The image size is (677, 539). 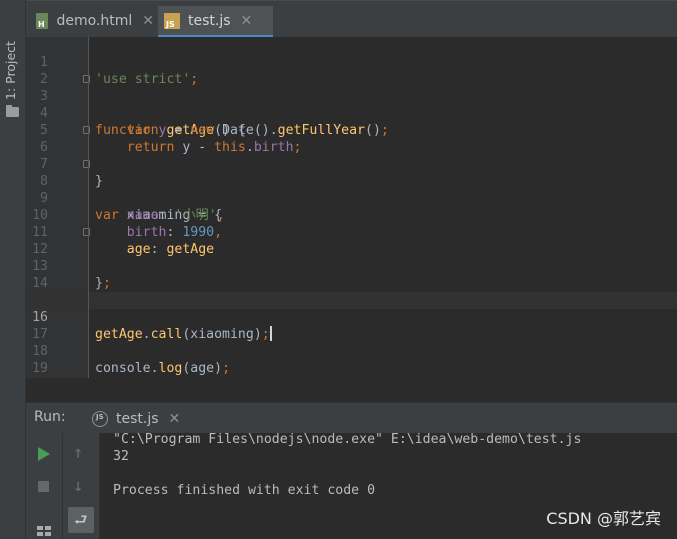 What do you see at coordinates (123, 241) in the screenshot?
I see `code-line: 11 age: getAge` at bounding box center [123, 241].